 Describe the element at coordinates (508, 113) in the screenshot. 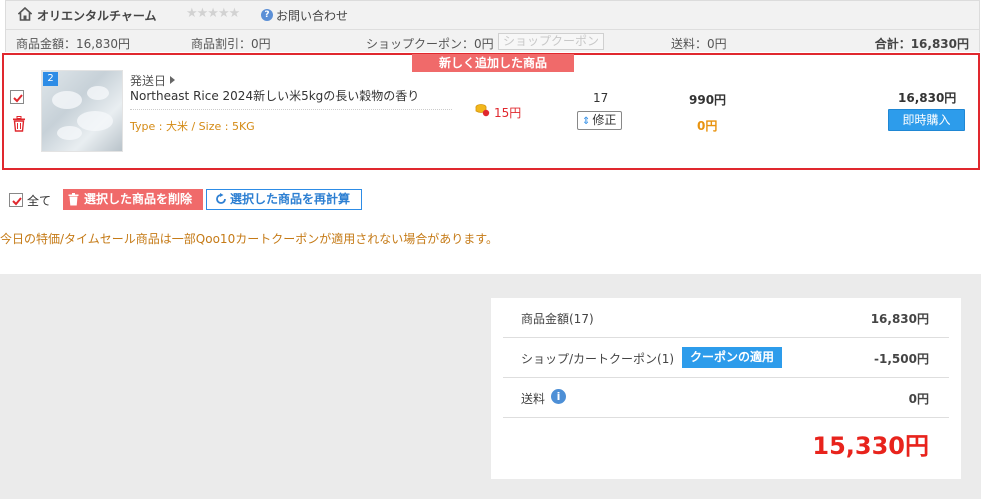

I see `point-value: 15円` at that location.